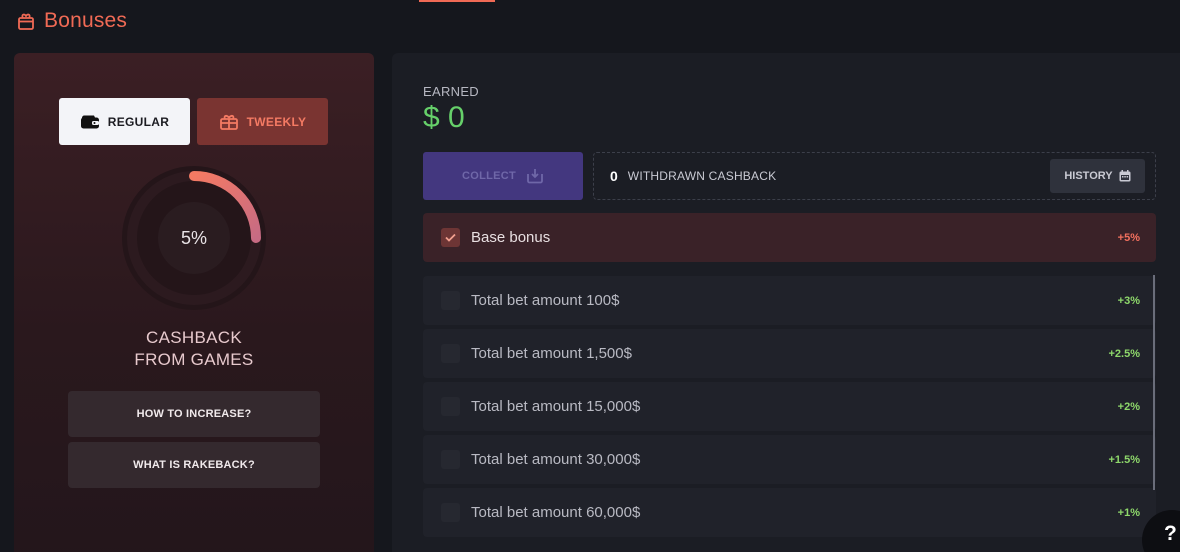 Image resolution: width=1180 pixels, height=552 pixels. What do you see at coordinates (1125, 176) in the screenshot?
I see `calendar-icon` at bounding box center [1125, 176].